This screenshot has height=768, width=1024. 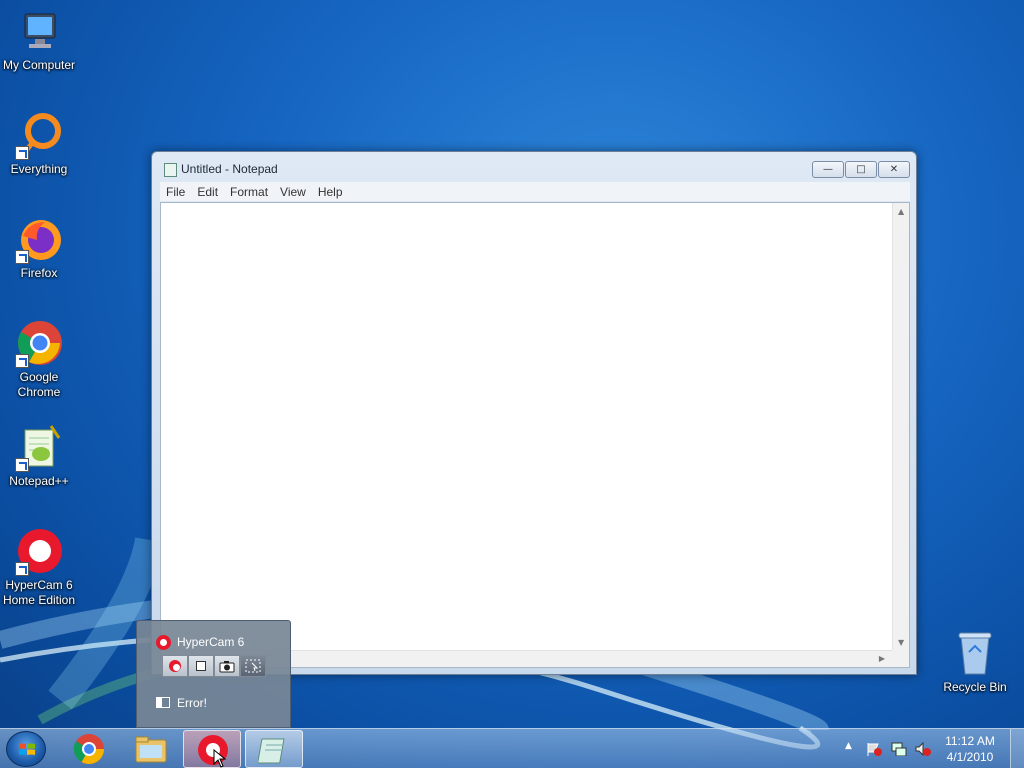 What do you see at coordinates (848, 746) in the screenshot?
I see `show-hidden-icons-button: ▲` at bounding box center [848, 746].